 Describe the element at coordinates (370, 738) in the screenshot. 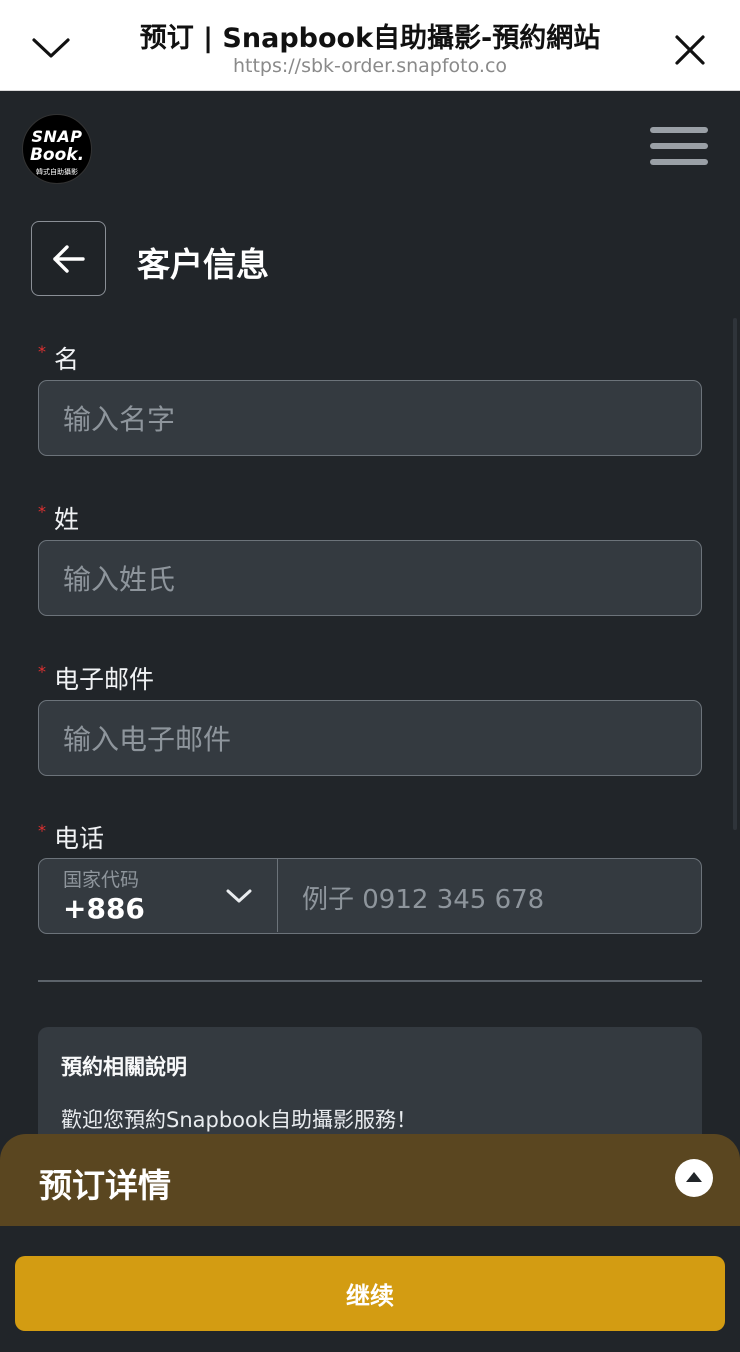

I see `email-input: 输入电子邮件` at that location.